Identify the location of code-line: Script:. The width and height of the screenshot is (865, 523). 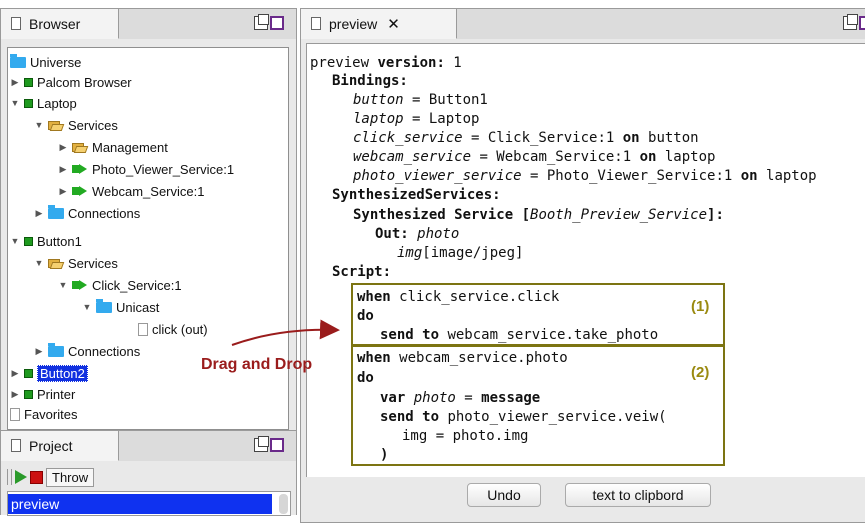
(362, 272).